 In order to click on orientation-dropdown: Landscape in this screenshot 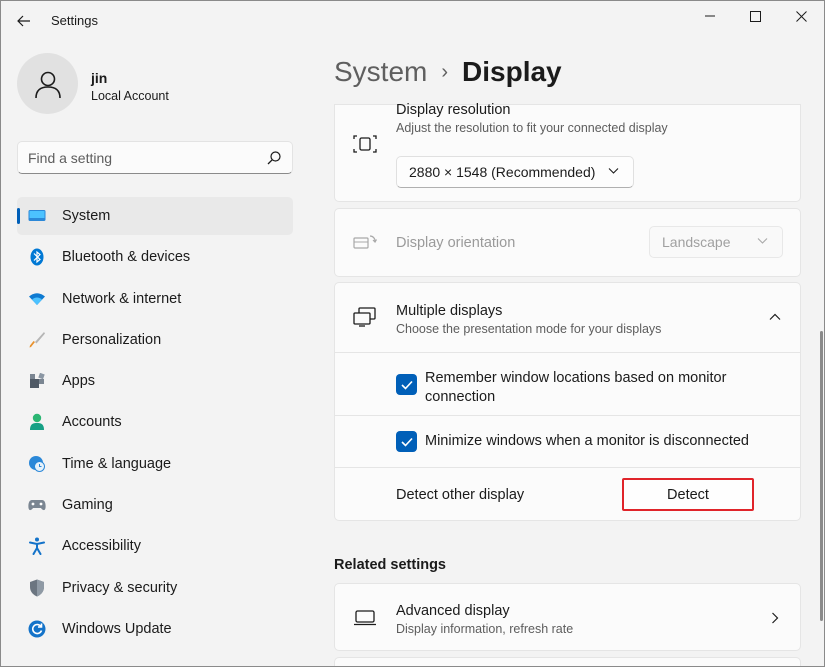, I will do `click(716, 242)`.